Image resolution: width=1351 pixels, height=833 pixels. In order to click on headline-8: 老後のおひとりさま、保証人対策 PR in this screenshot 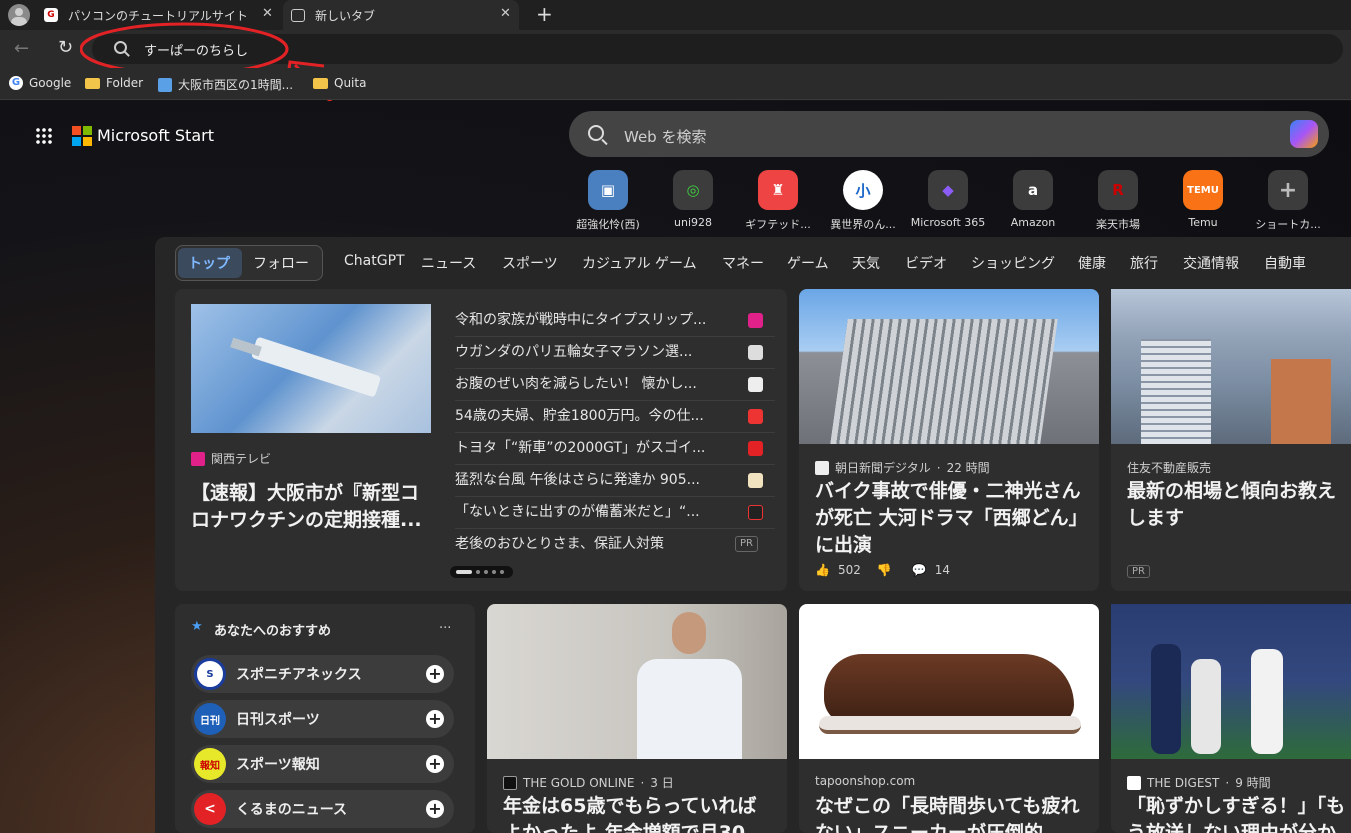, I will do `click(615, 544)`.